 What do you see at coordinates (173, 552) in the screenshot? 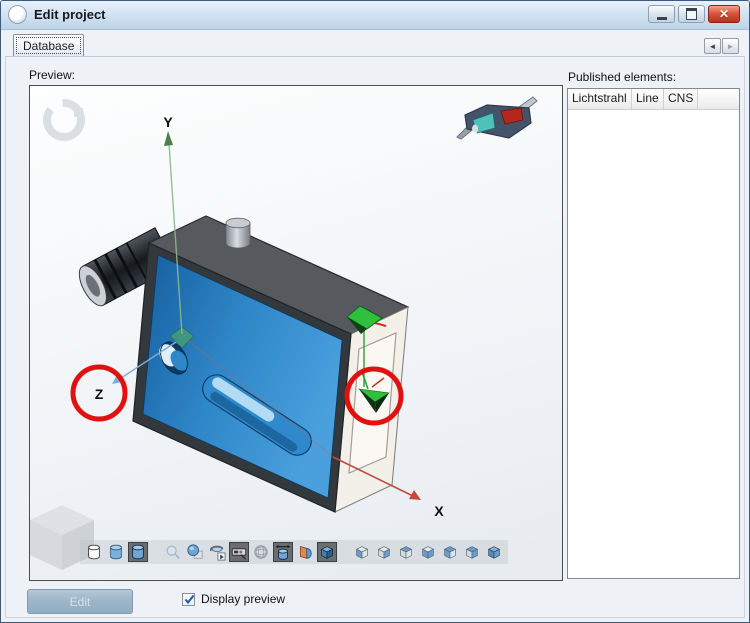
I see `zoom-tool-button` at bounding box center [173, 552].